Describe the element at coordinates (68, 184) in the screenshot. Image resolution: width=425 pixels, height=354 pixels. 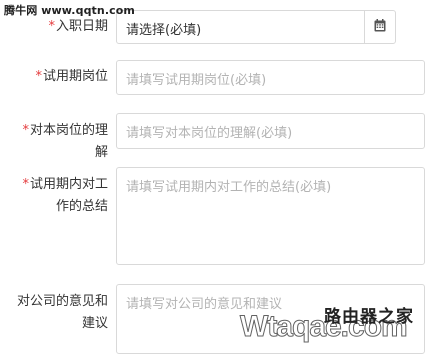
I see `probation-summary-label-line1: 试用期内对工` at that location.